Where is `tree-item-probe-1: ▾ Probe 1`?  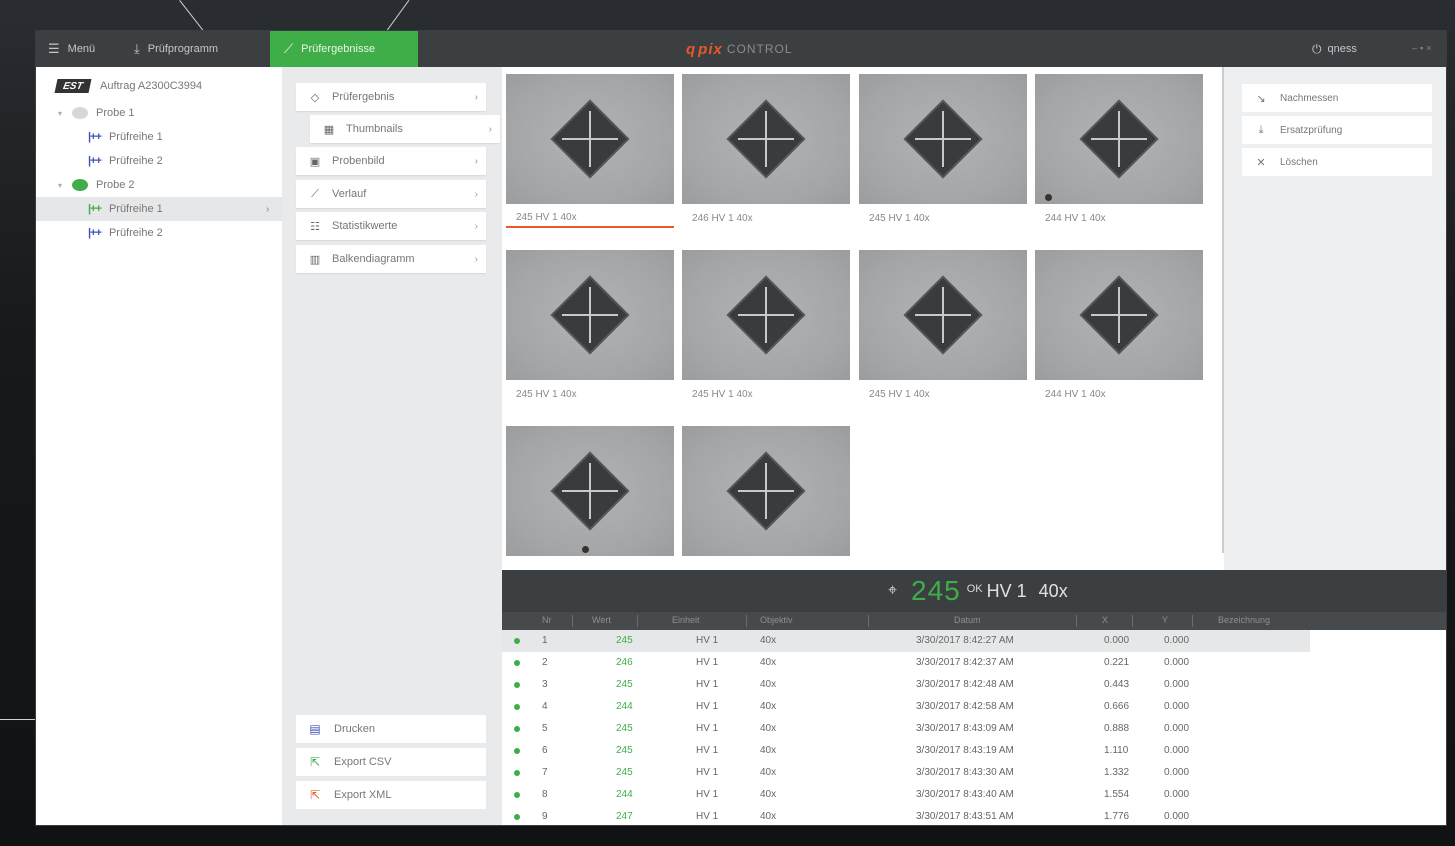
tree-item-probe-1: ▾ Probe 1 is located at coordinates (159, 113).